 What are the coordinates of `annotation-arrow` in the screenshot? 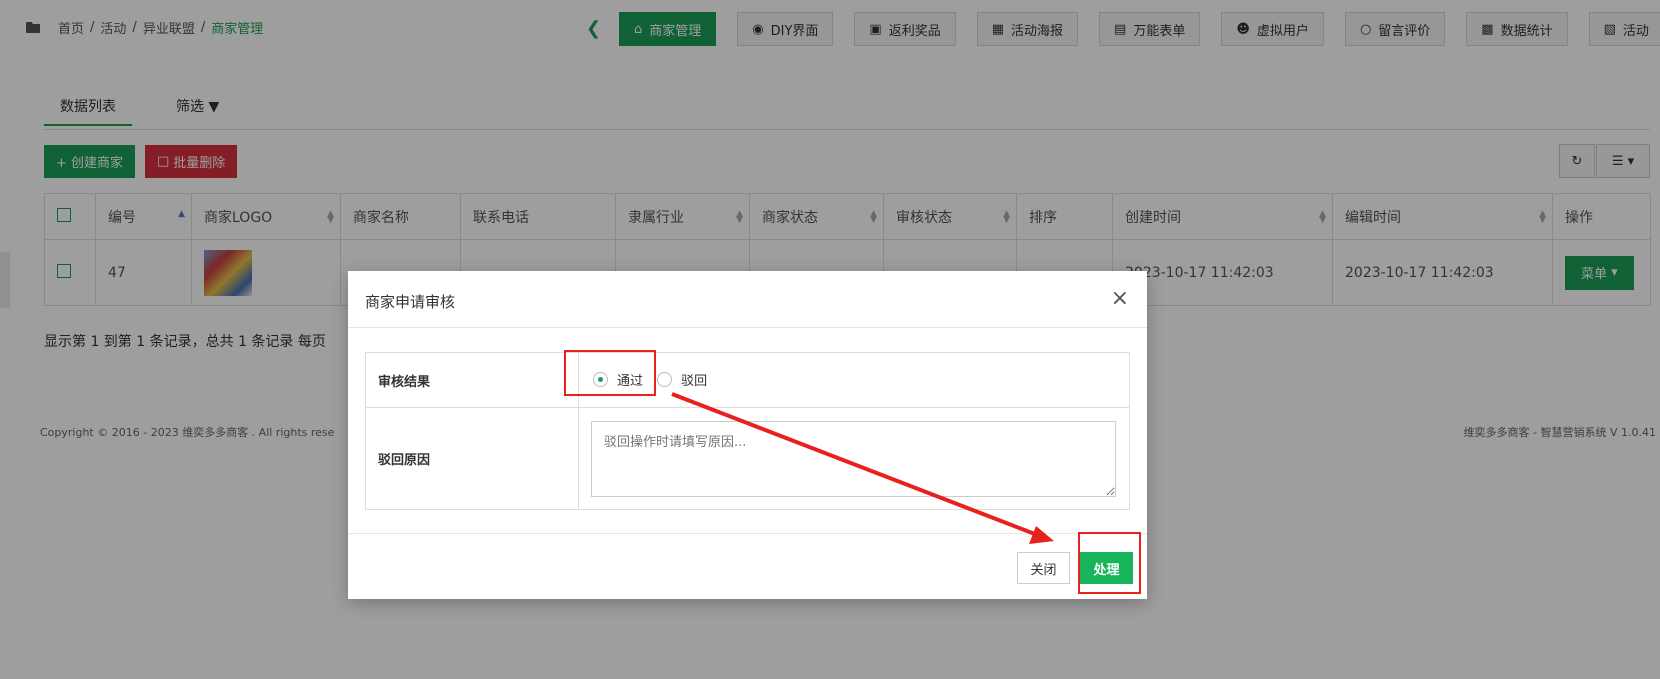 It's located at (862, 468).